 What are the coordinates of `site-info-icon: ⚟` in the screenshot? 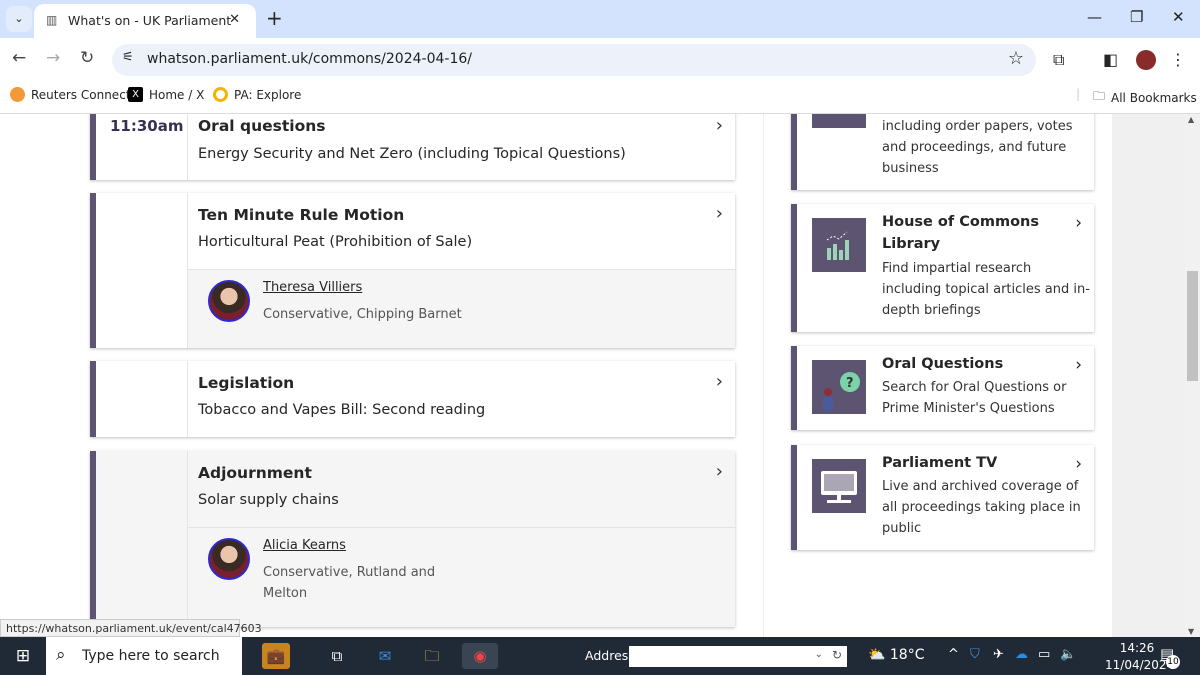 It's located at (128, 57).